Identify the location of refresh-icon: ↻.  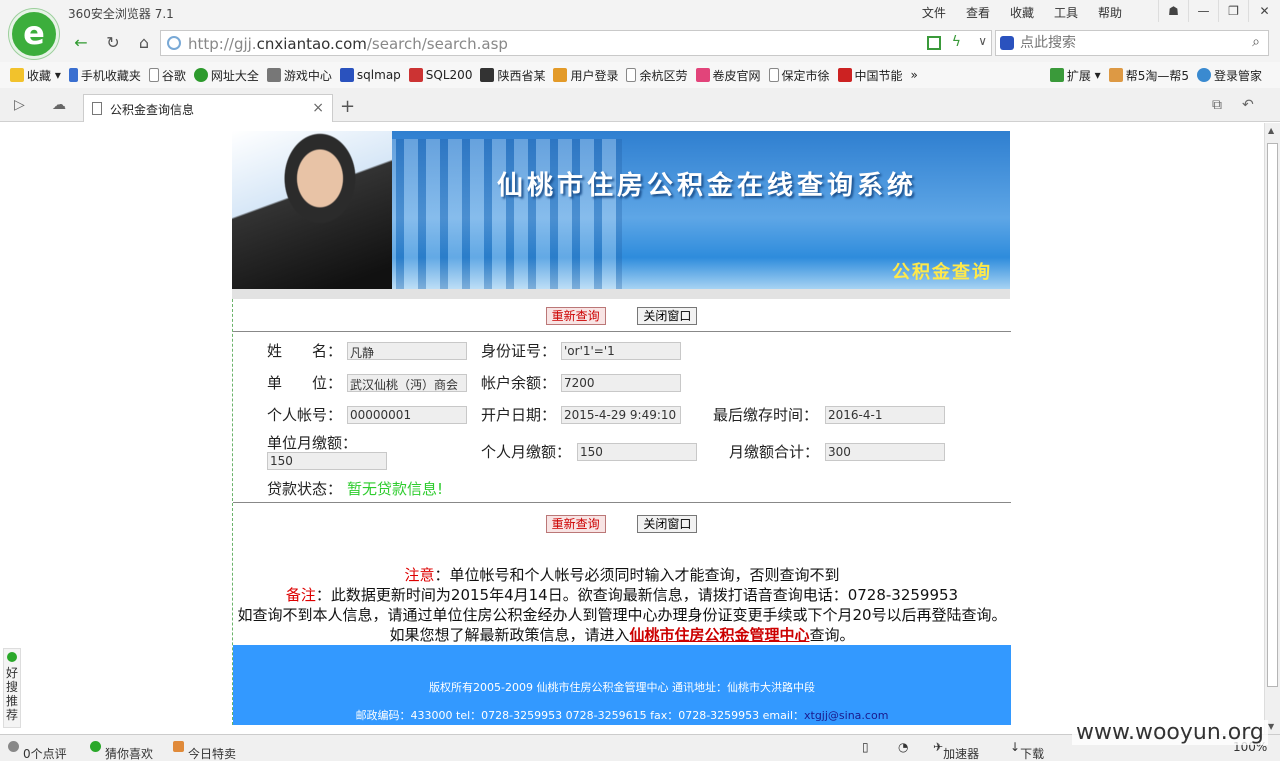
(113, 43).